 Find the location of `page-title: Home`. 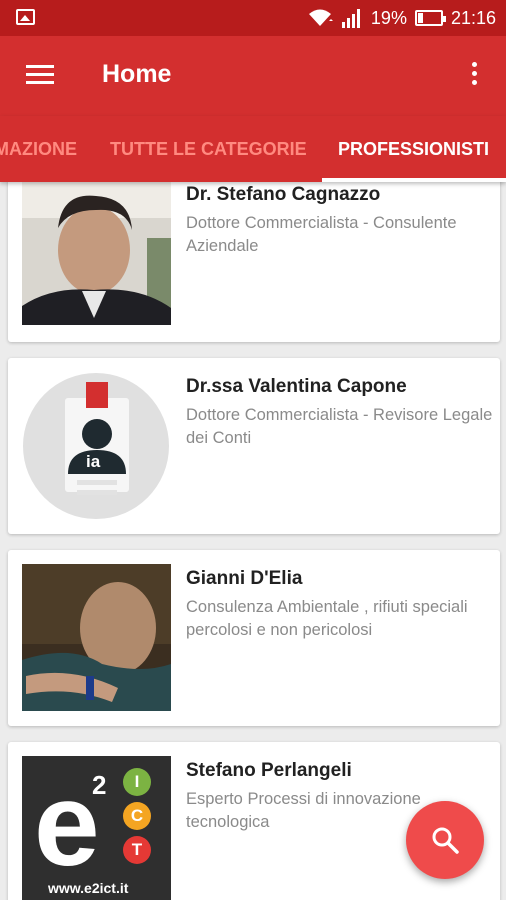

page-title: Home is located at coordinates (137, 74).